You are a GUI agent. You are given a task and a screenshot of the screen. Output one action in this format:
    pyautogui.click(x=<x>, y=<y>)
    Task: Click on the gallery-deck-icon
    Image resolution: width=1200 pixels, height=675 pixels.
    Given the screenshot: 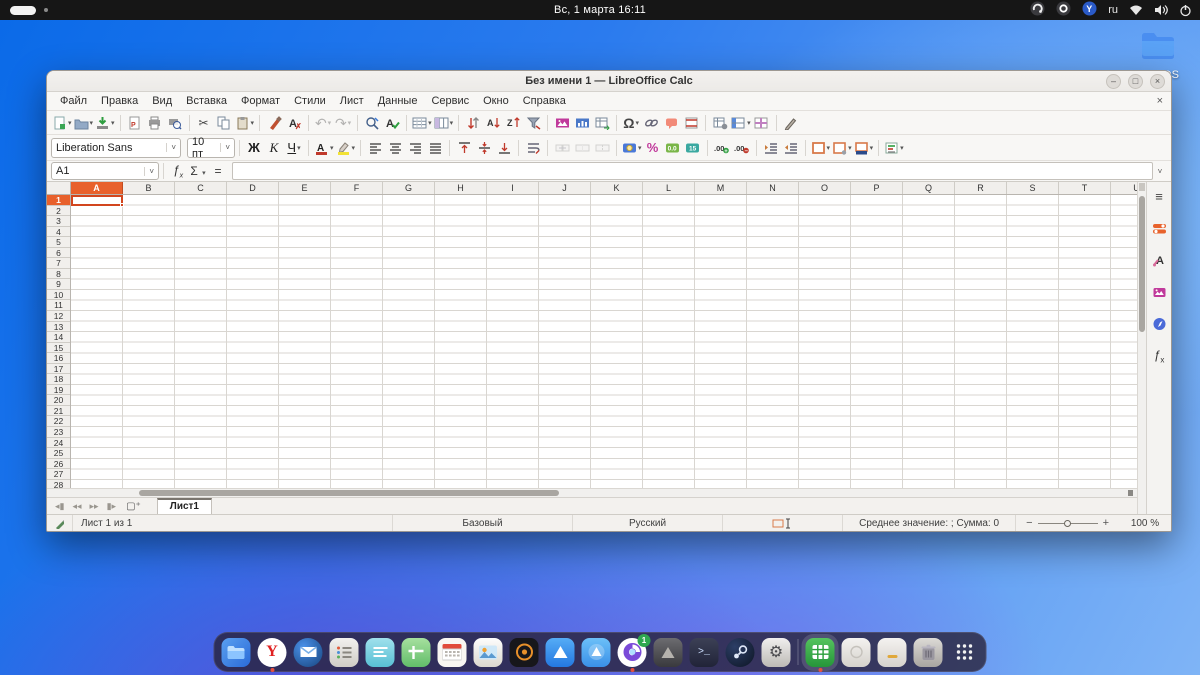 What is the action you would take?
    pyautogui.click(x=1159, y=292)
    